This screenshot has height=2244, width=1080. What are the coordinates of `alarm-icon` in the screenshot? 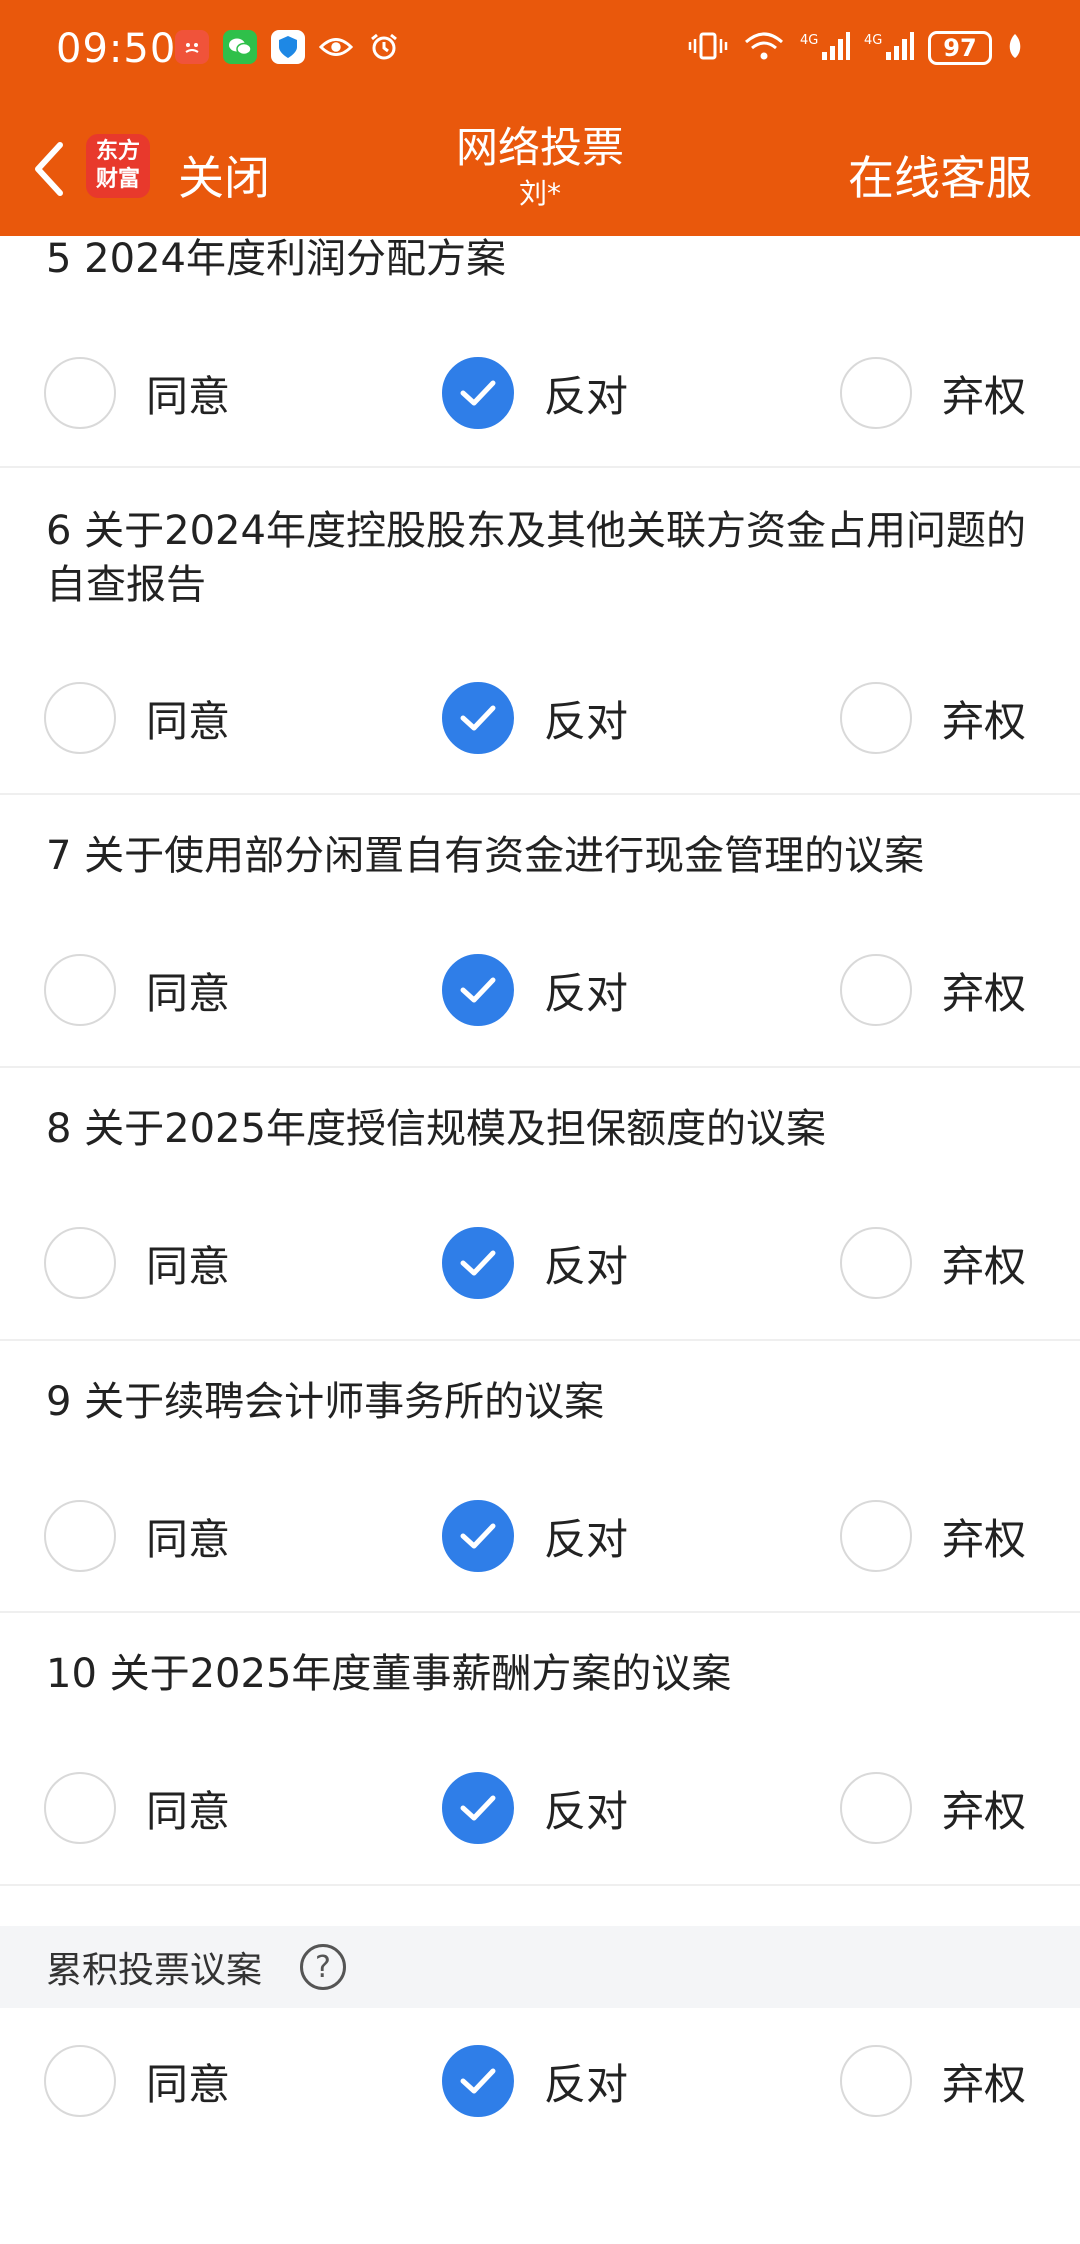 It's located at (384, 47).